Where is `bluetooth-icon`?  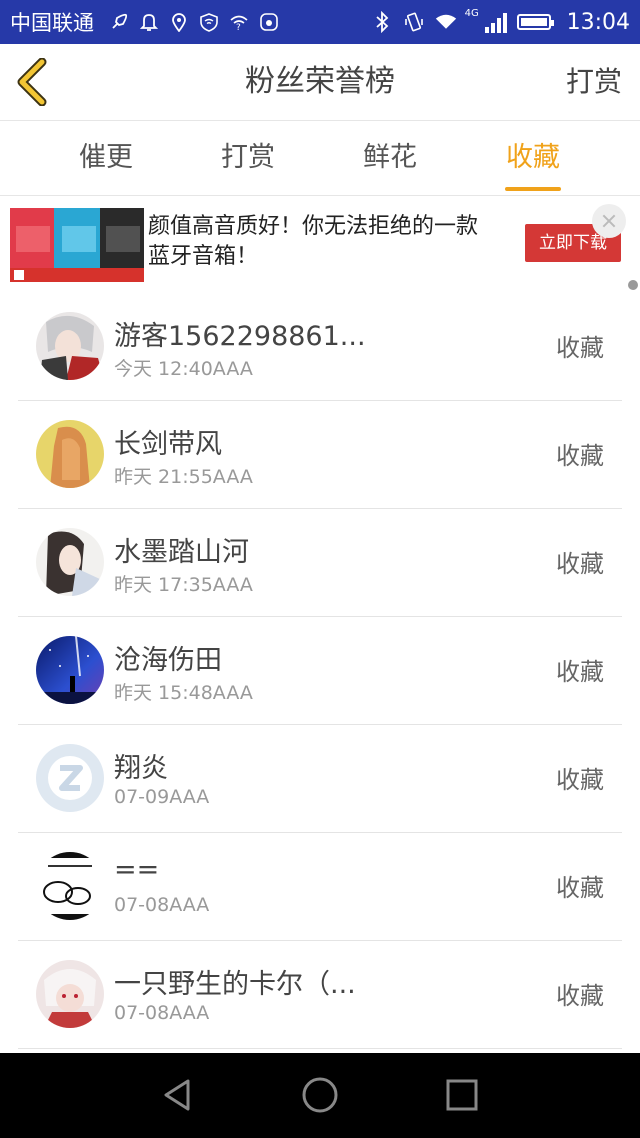
bluetooth-icon is located at coordinates (382, 22).